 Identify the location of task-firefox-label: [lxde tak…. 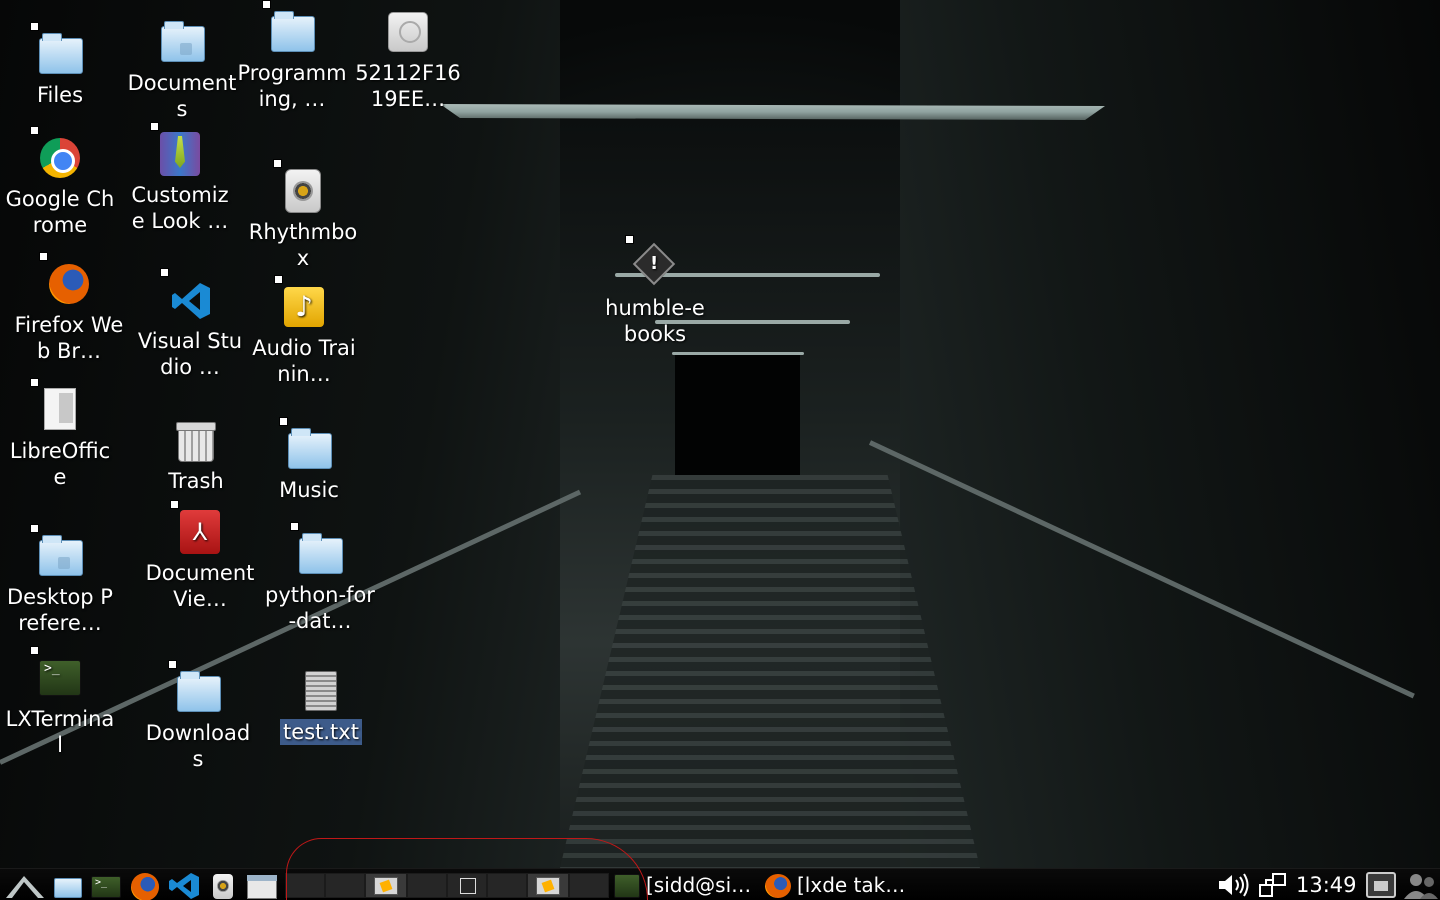
(851, 885).